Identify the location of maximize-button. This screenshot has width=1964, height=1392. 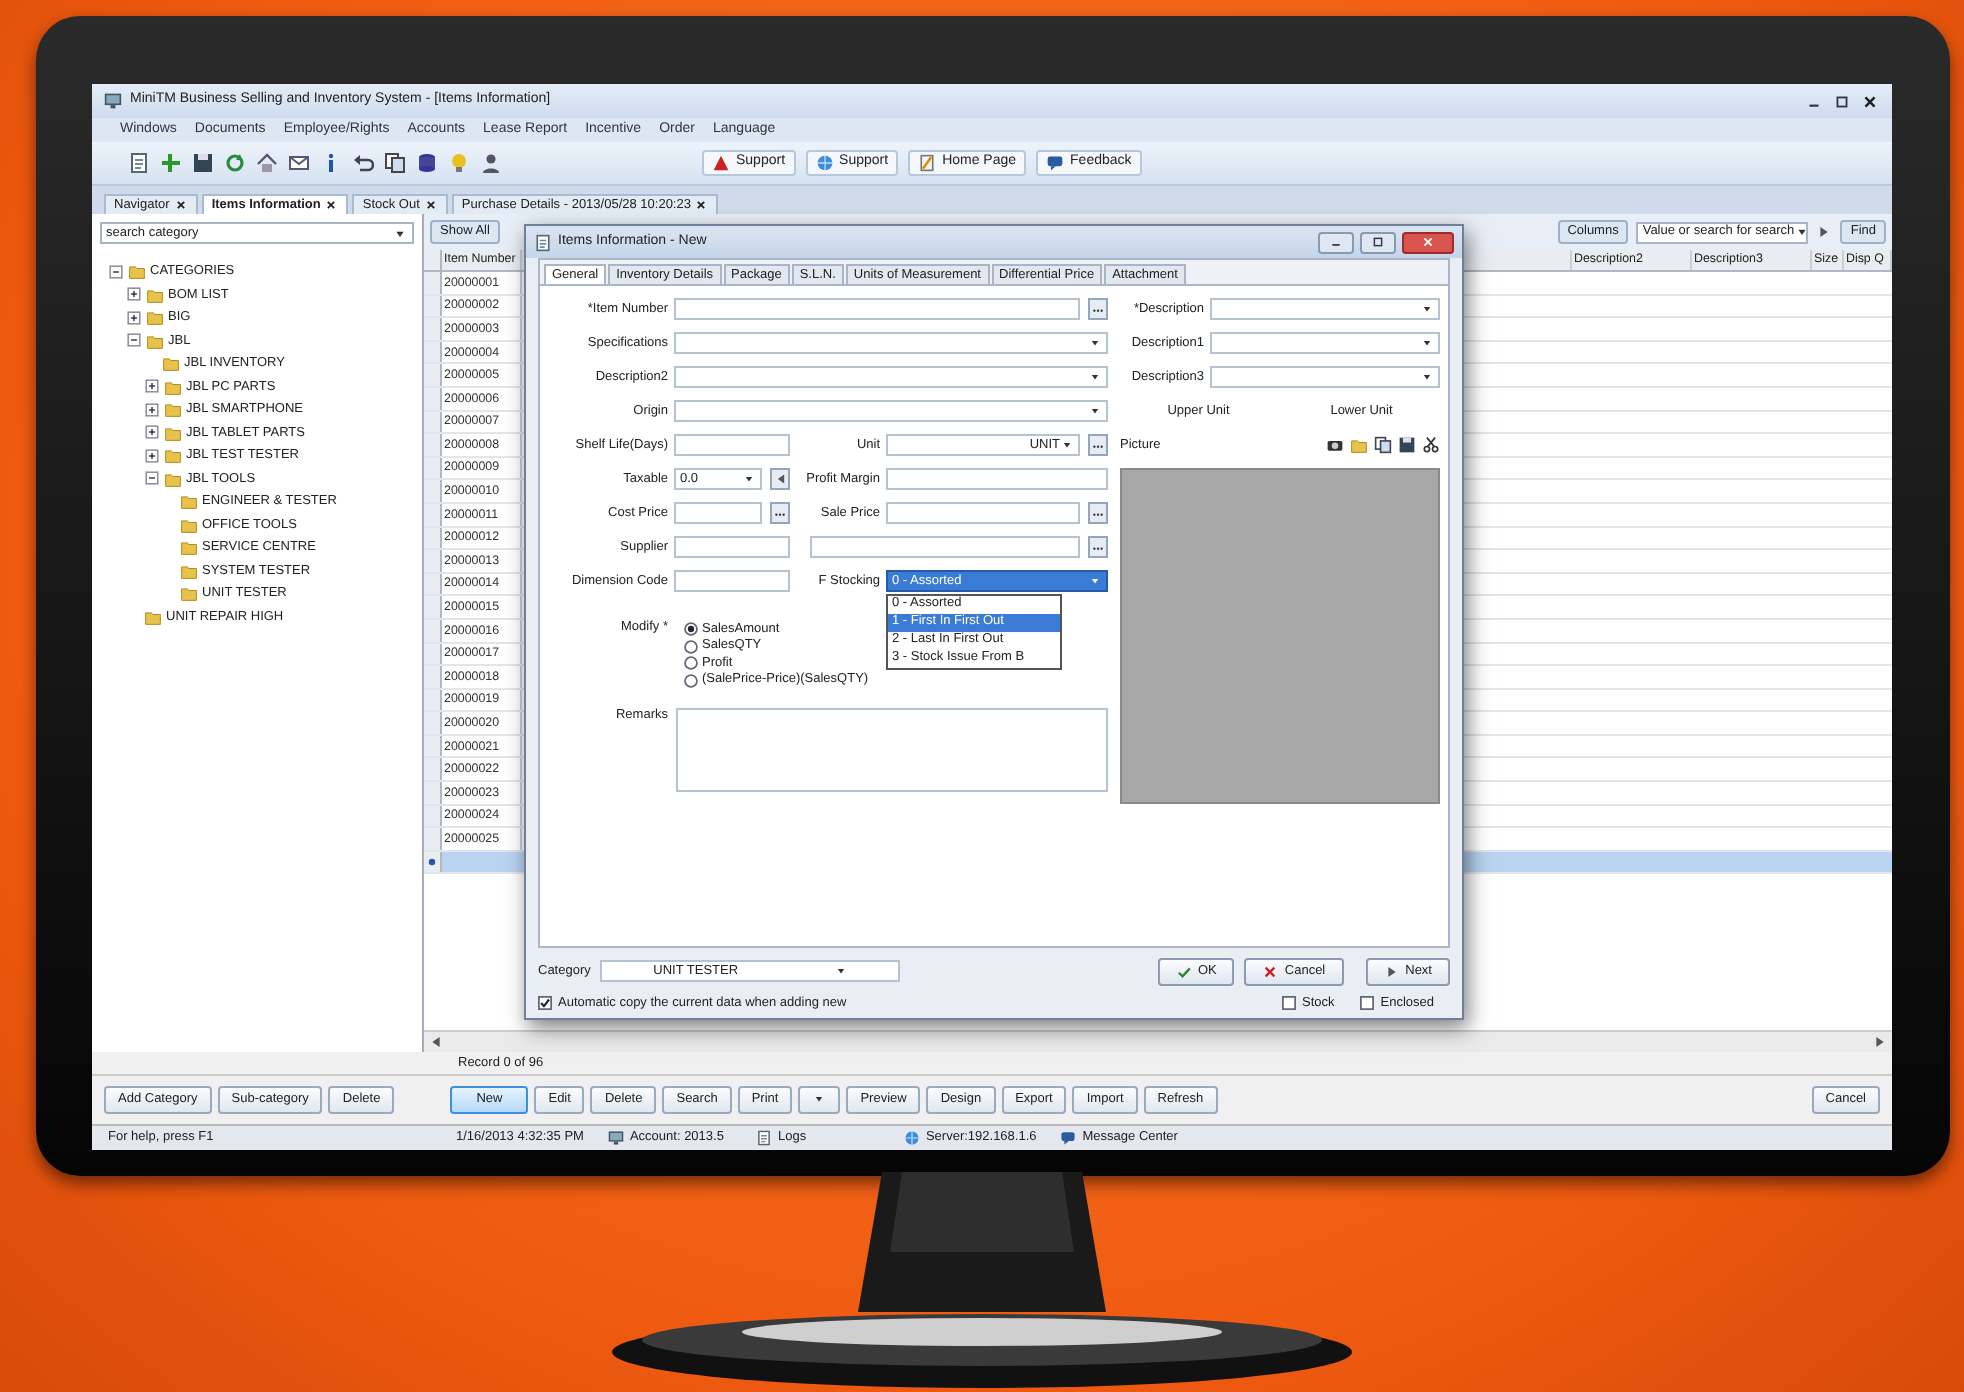
(1378, 242).